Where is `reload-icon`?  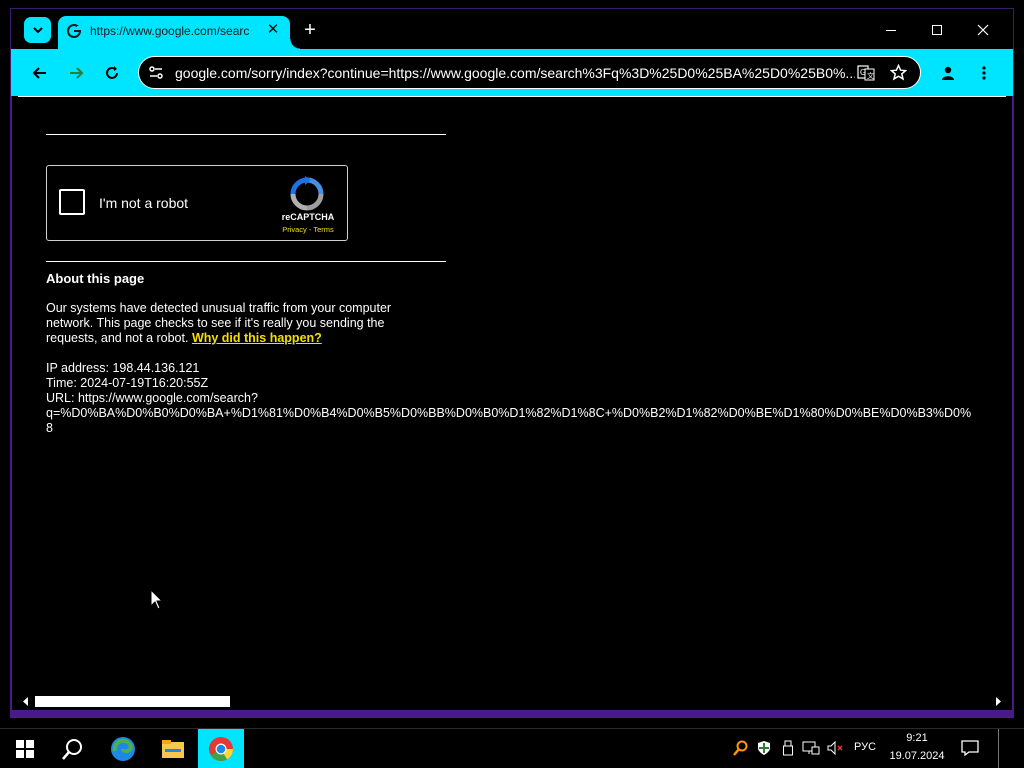
reload-icon is located at coordinates (112, 72).